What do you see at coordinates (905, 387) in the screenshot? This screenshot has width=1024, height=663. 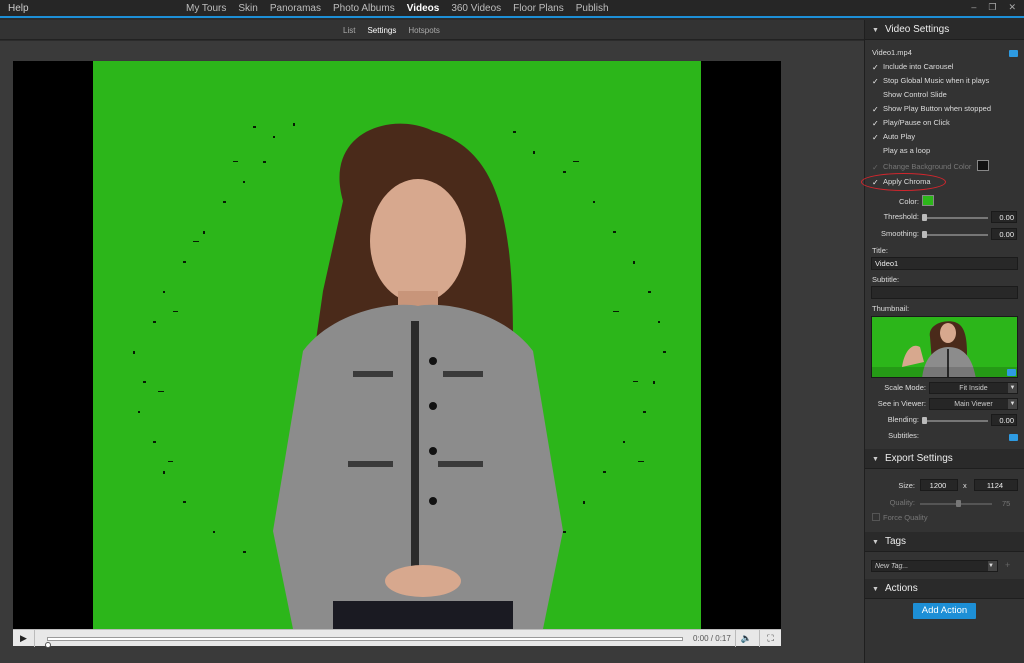 I see `scale-mode-label: Scale Mode:` at bounding box center [905, 387].